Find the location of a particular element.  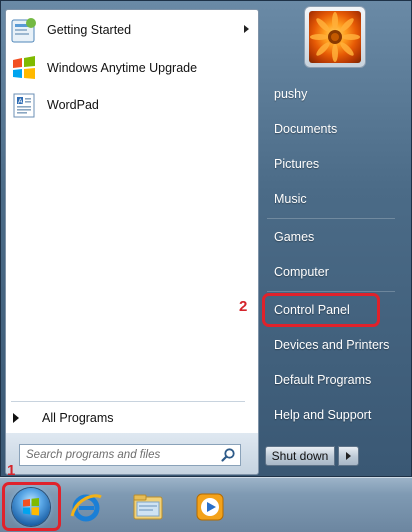

flower-icon is located at coordinates (335, 37).